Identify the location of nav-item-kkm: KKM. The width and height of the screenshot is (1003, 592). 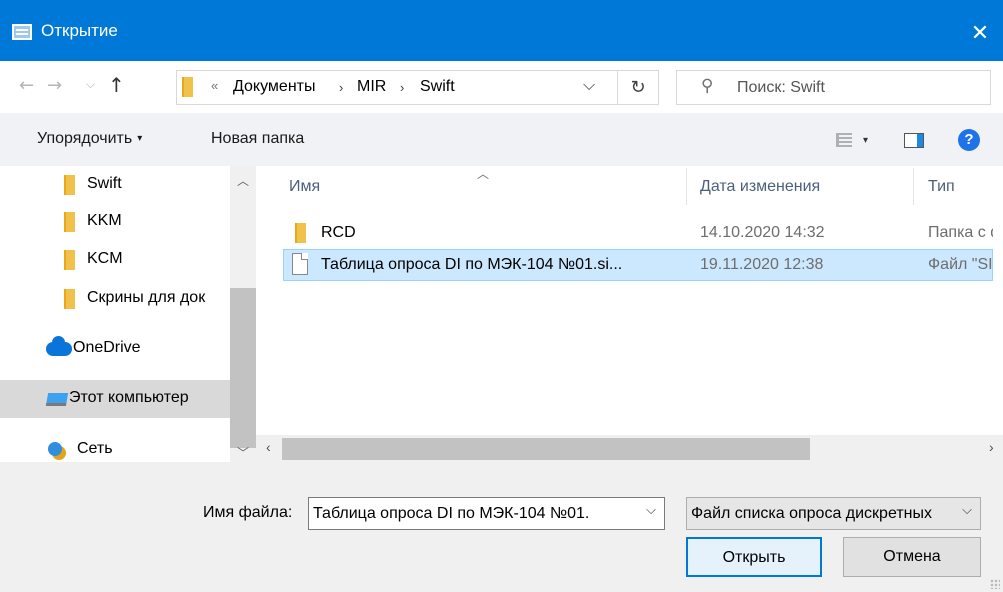
(115, 222).